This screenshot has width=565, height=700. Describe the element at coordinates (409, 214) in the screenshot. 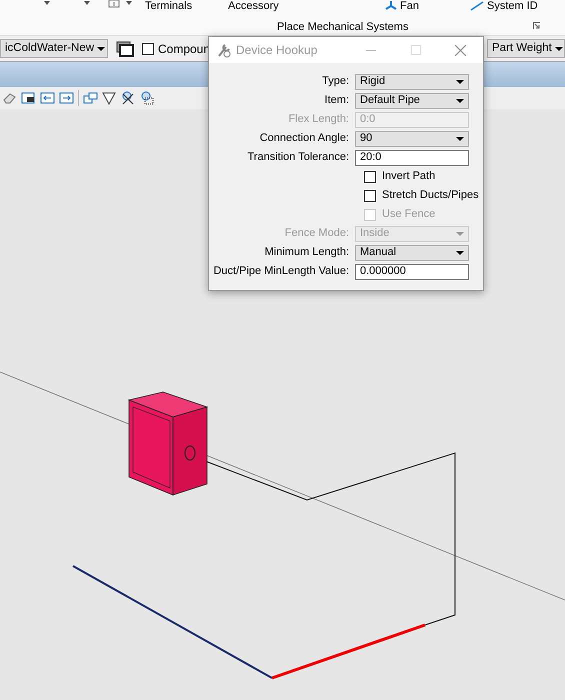

I see `checkbox-label: Use Fence` at that location.